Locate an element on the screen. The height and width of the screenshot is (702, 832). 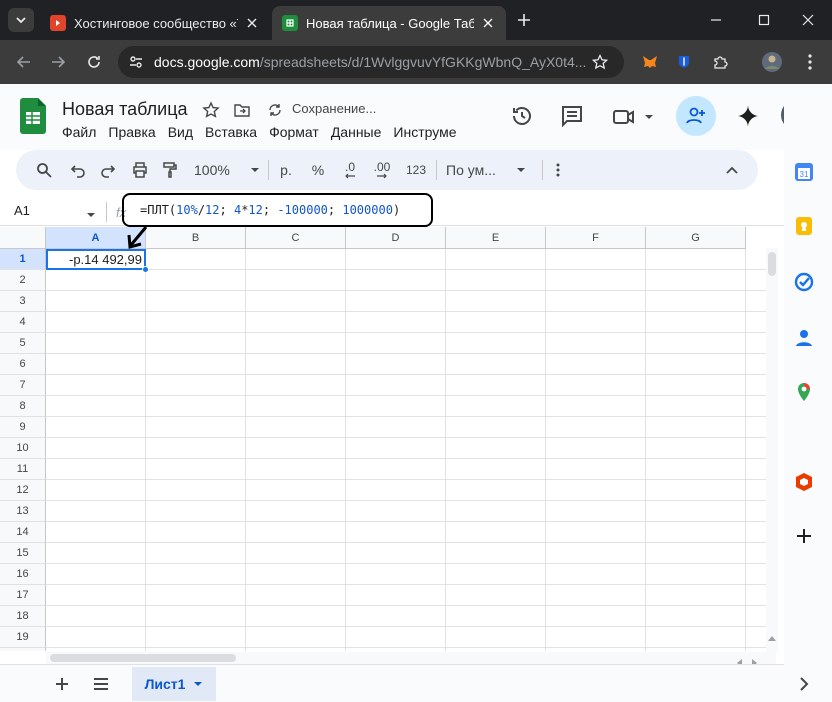
tasks-icon is located at coordinates (804, 284).